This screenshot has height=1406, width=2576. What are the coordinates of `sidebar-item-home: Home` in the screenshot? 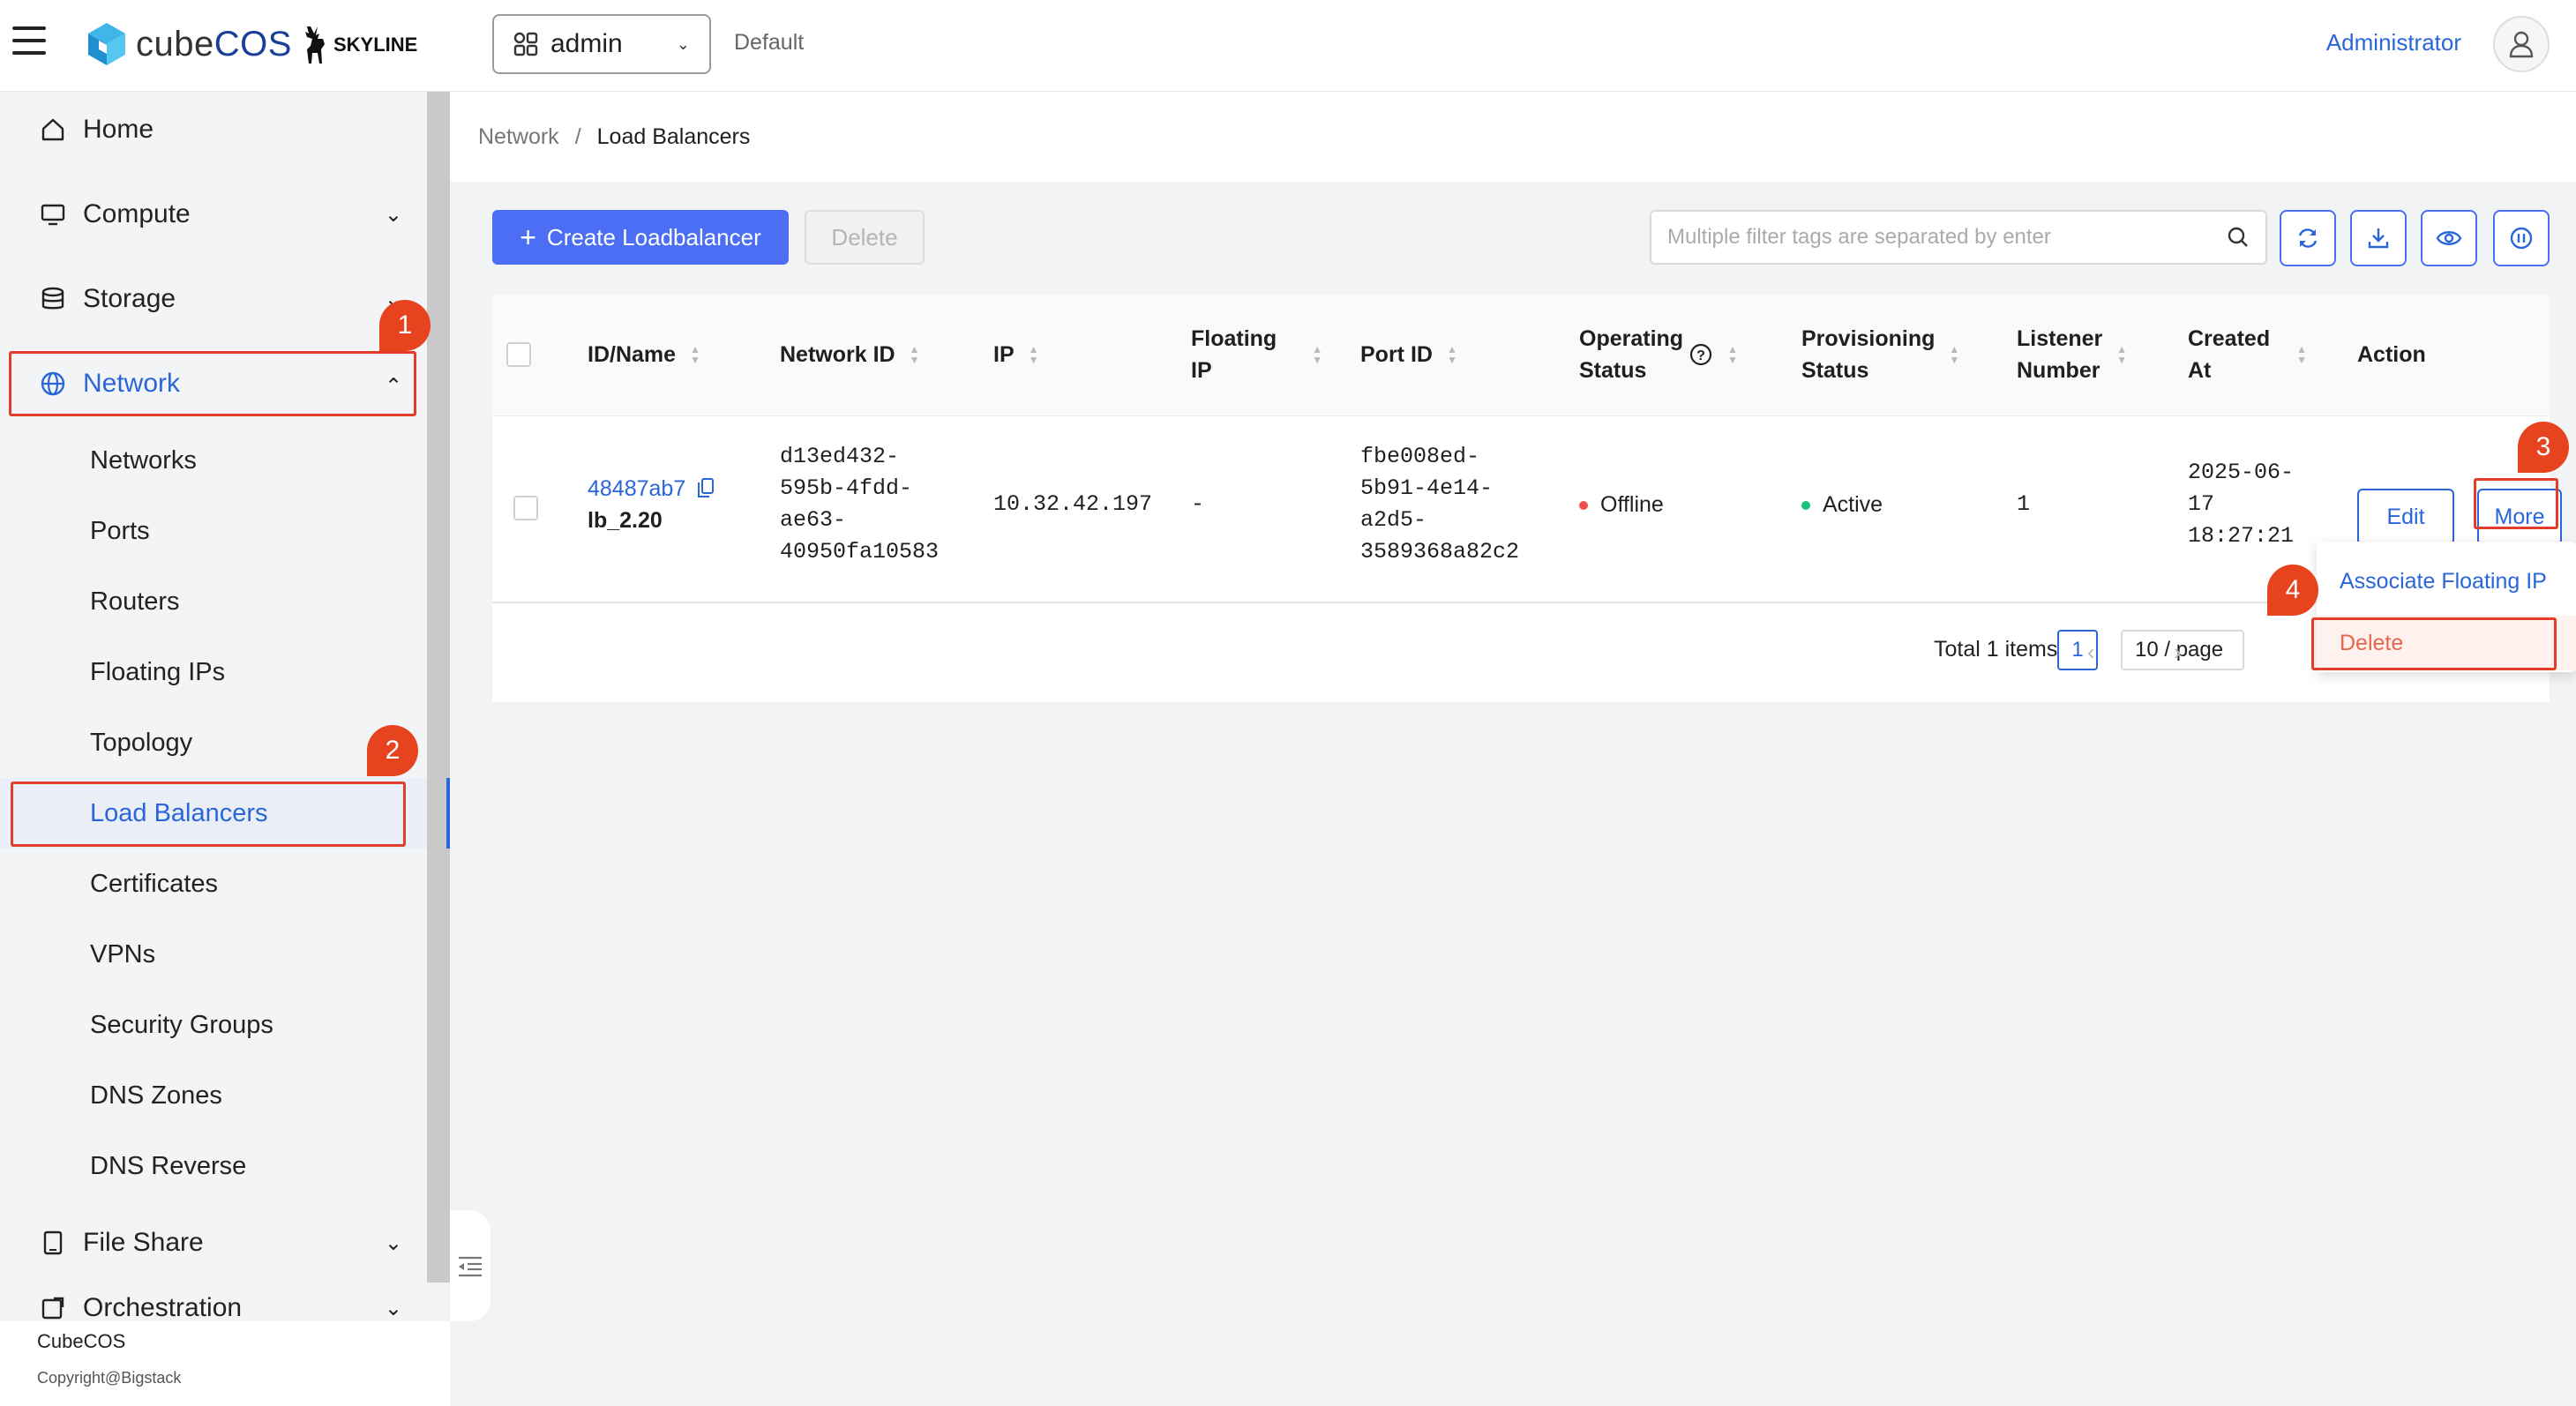 It's located at (214, 130).